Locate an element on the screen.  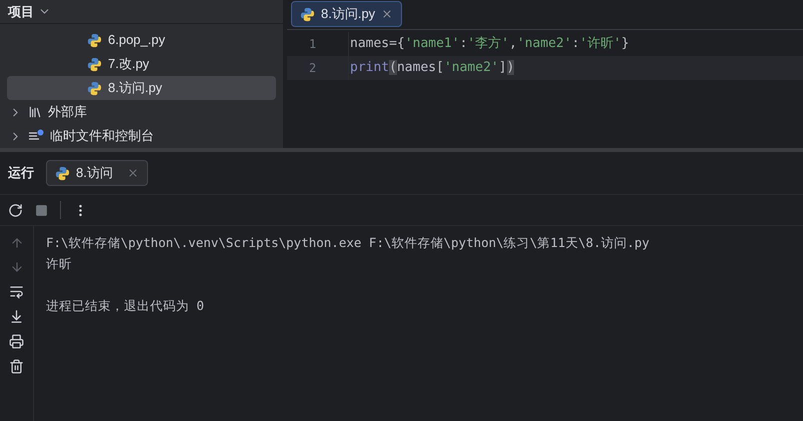
line-number: 1 is located at coordinates (313, 44).